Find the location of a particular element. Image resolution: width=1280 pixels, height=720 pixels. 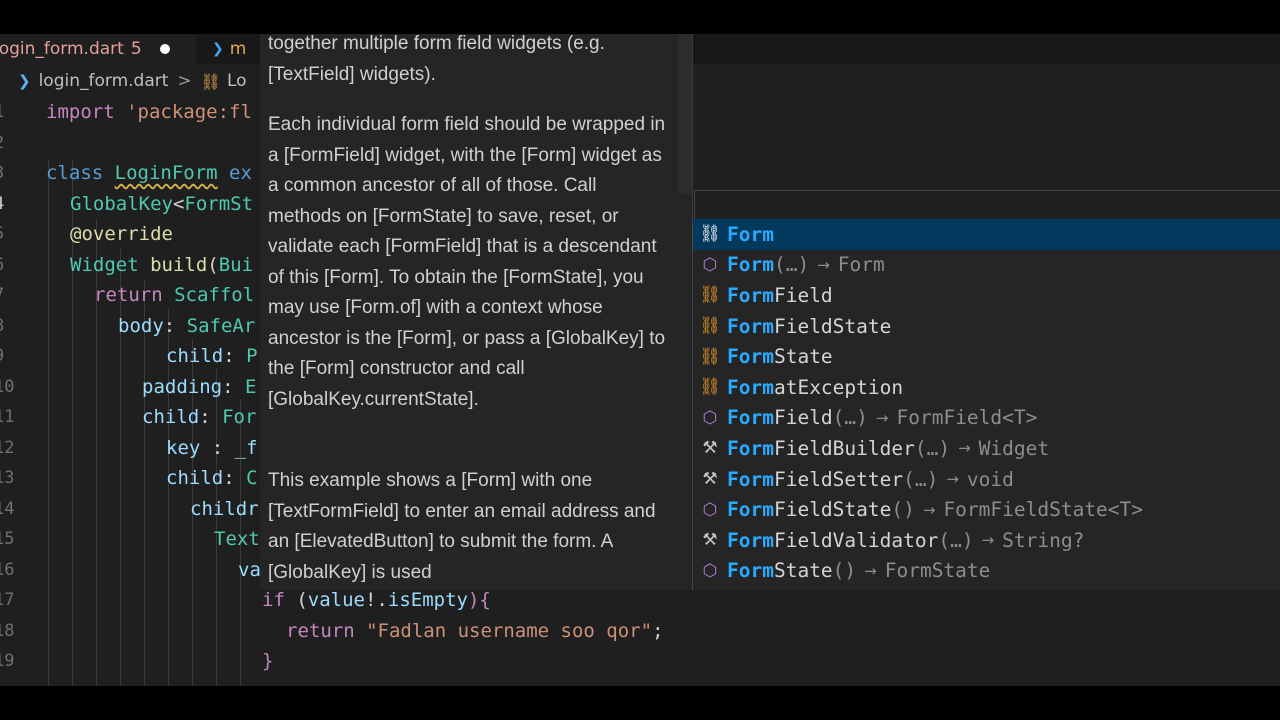

line-number: 4 is located at coordinates (7, 204).